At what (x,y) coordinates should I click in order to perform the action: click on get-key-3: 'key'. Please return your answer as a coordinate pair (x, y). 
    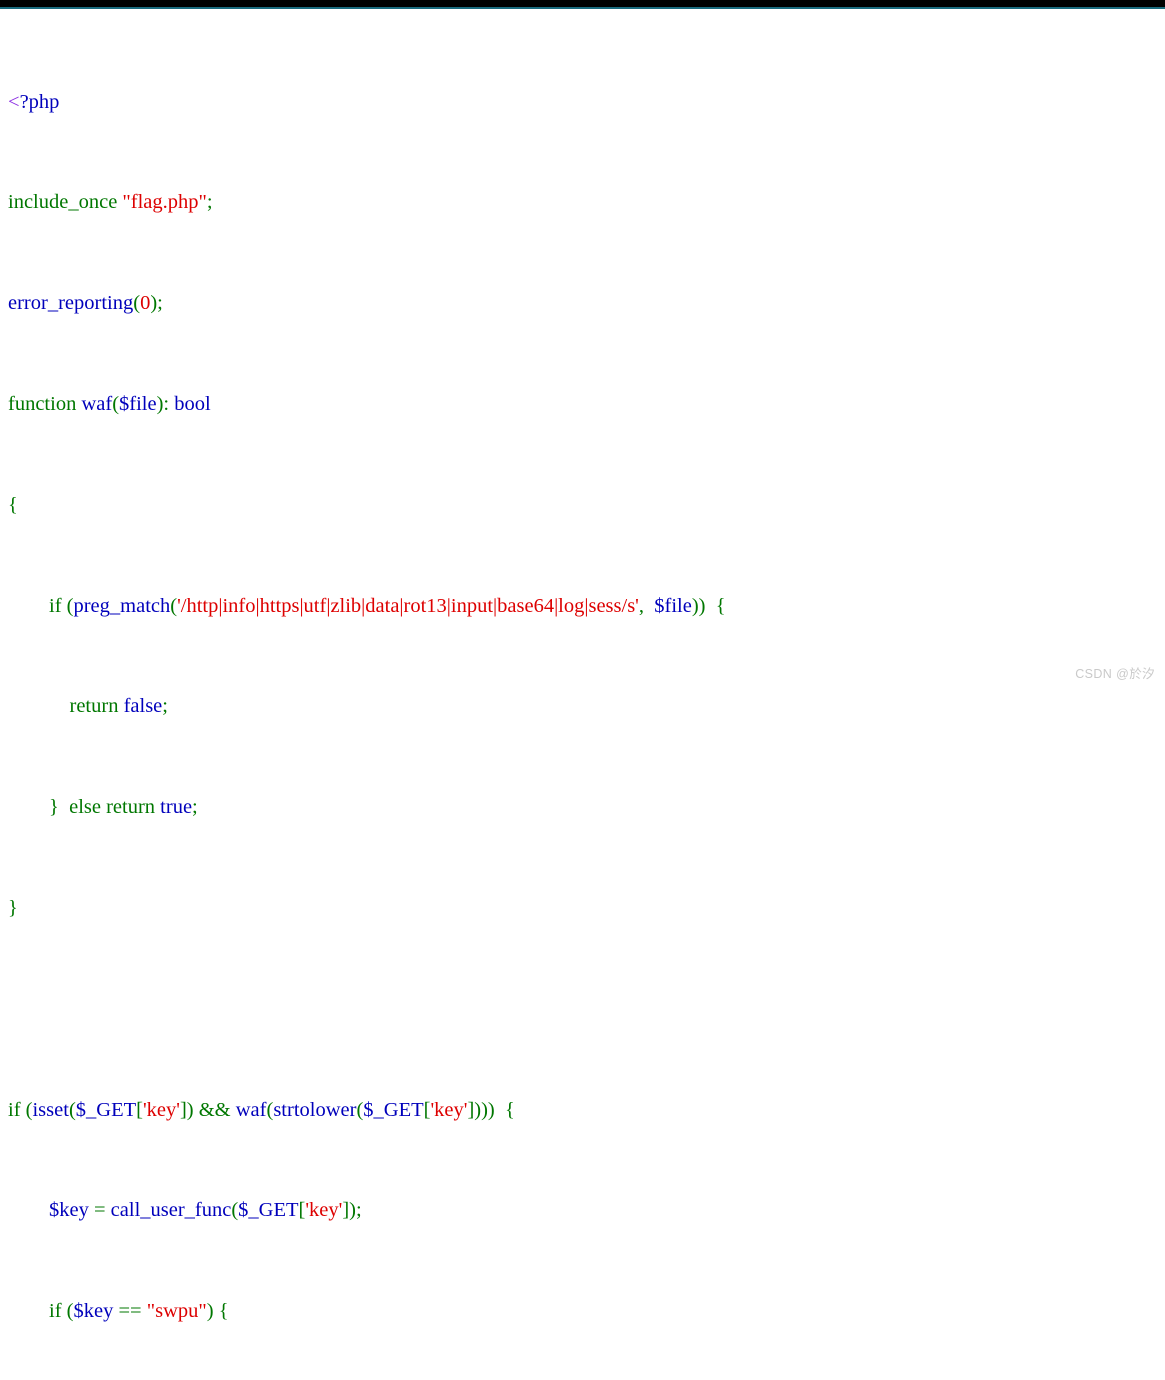
    Looking at the image, I should click on (324, 1210).